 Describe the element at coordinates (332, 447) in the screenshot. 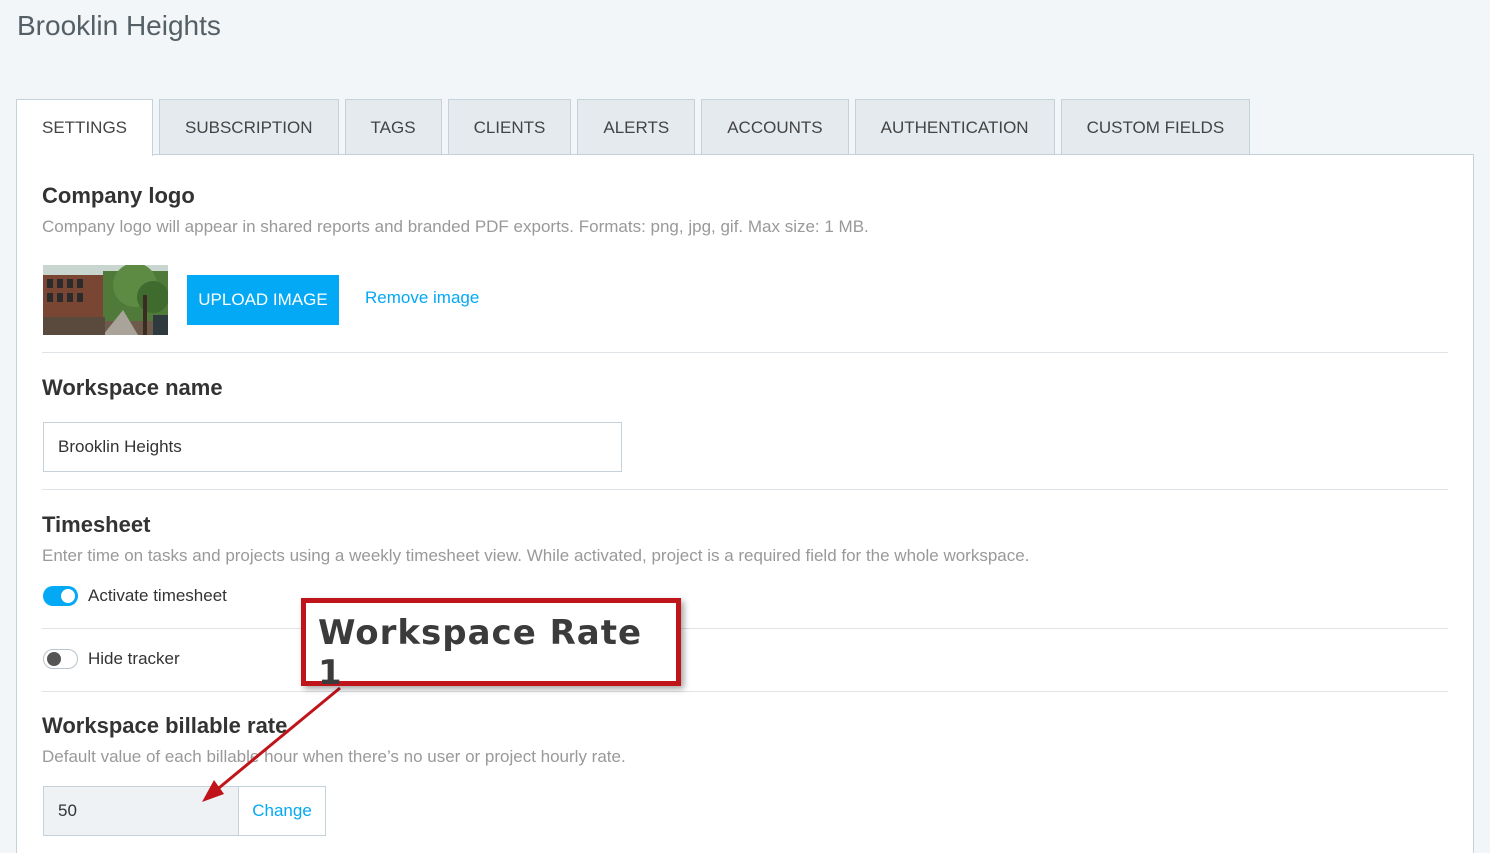

I see `workspace-name-input: Brooklin Heights` at that location.